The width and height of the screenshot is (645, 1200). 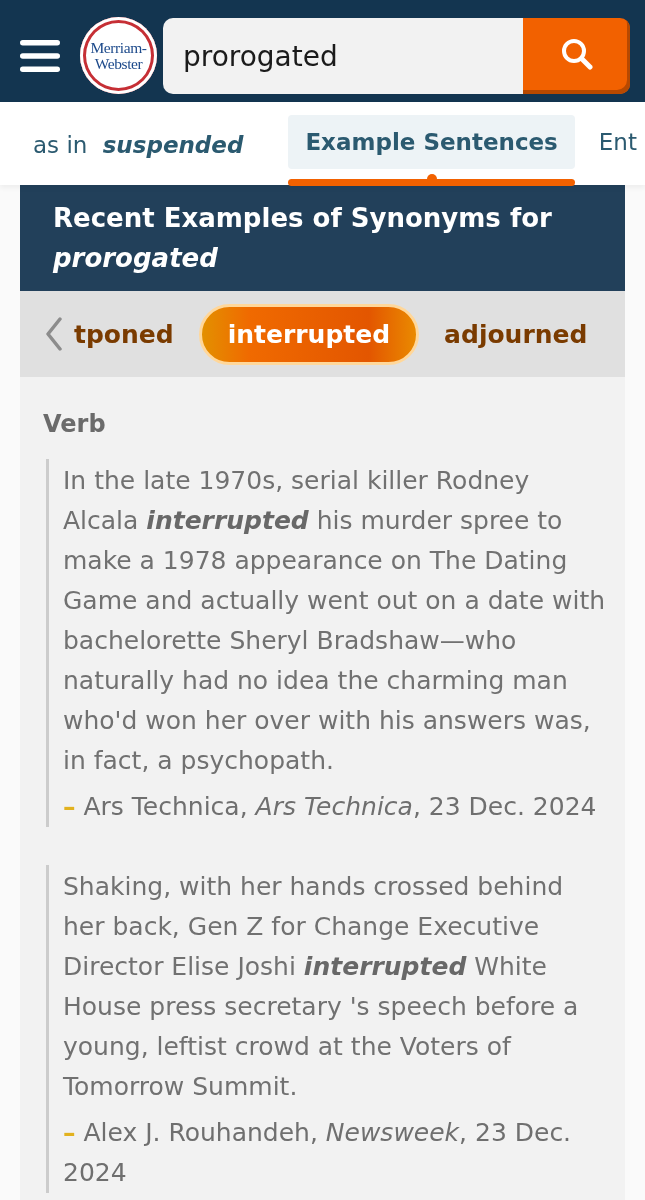 What do you see at coordinates (318, 1153) in the screenshot?
I see `example-source: – Alex J. Rouhandeh, Newsweek, 23 Dec. 2024` at bounding box center [318, 1153].